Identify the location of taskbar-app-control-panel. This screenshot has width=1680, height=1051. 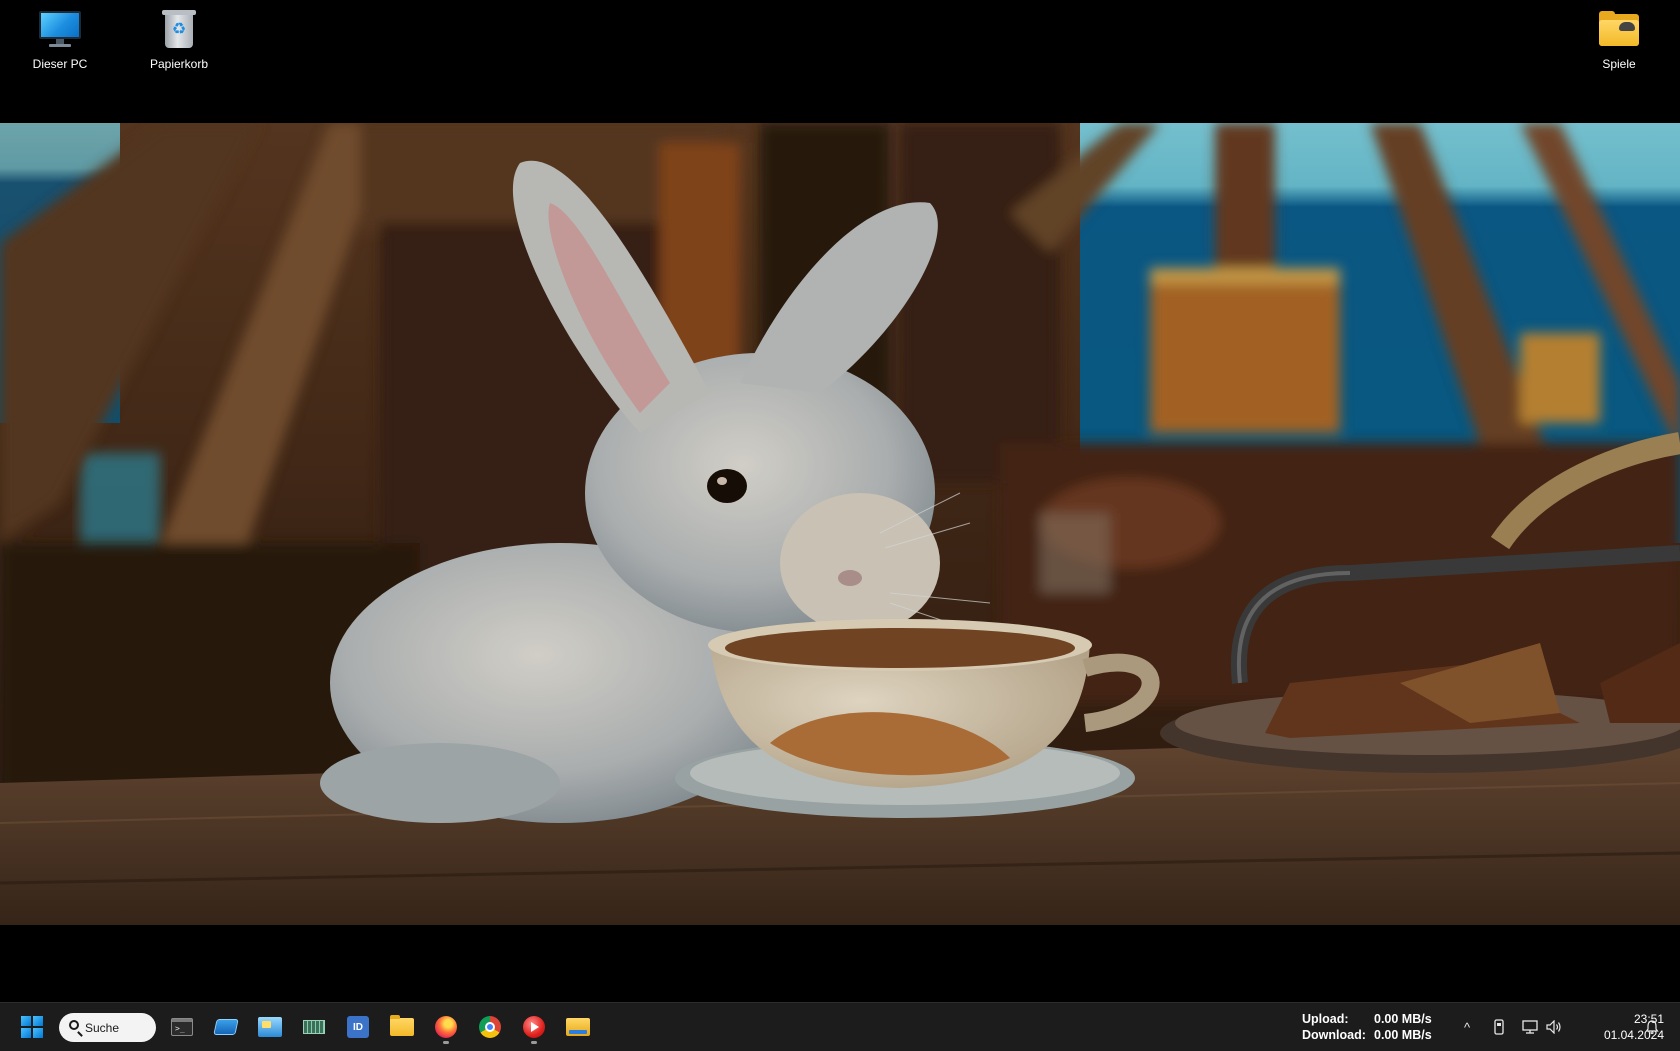
(270, 1027).